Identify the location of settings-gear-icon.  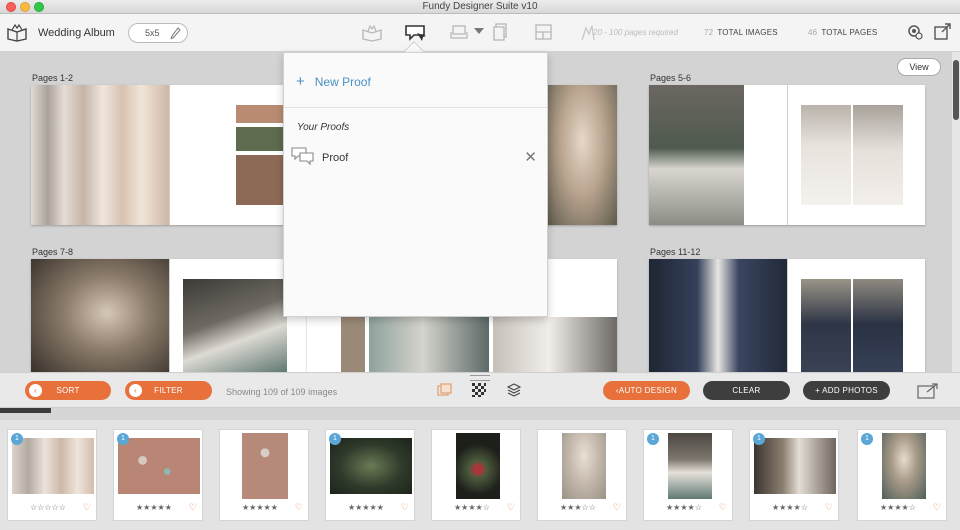
(917, 33).